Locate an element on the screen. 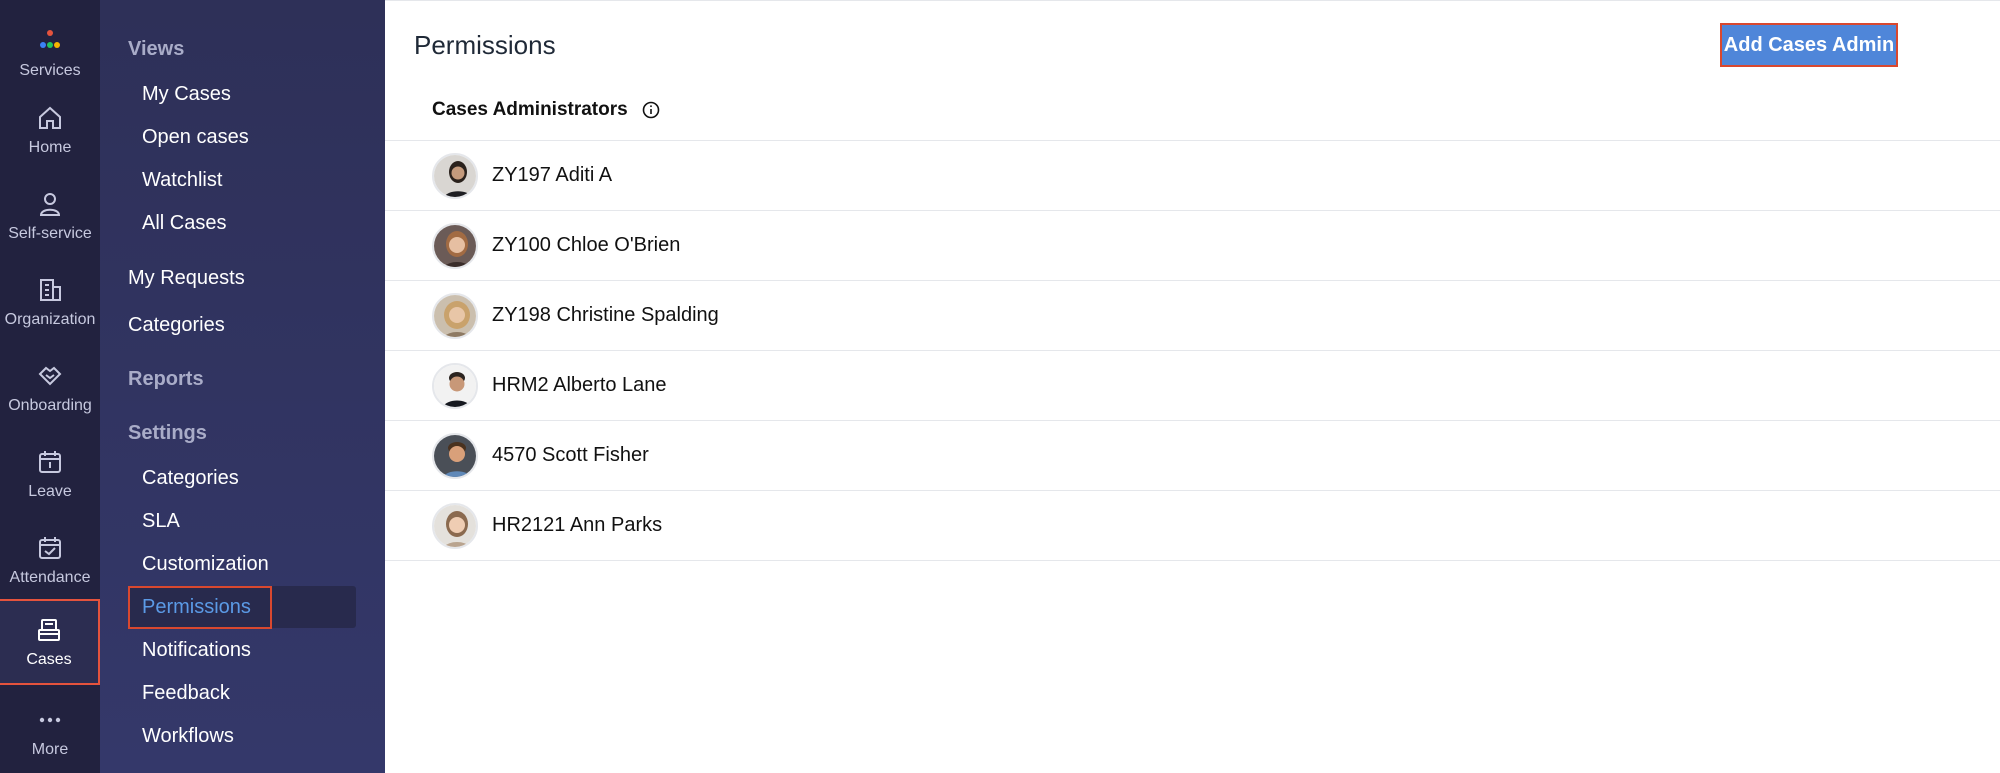  rail-item-onboarding: Onboarding is located at coordinates (50, 388).